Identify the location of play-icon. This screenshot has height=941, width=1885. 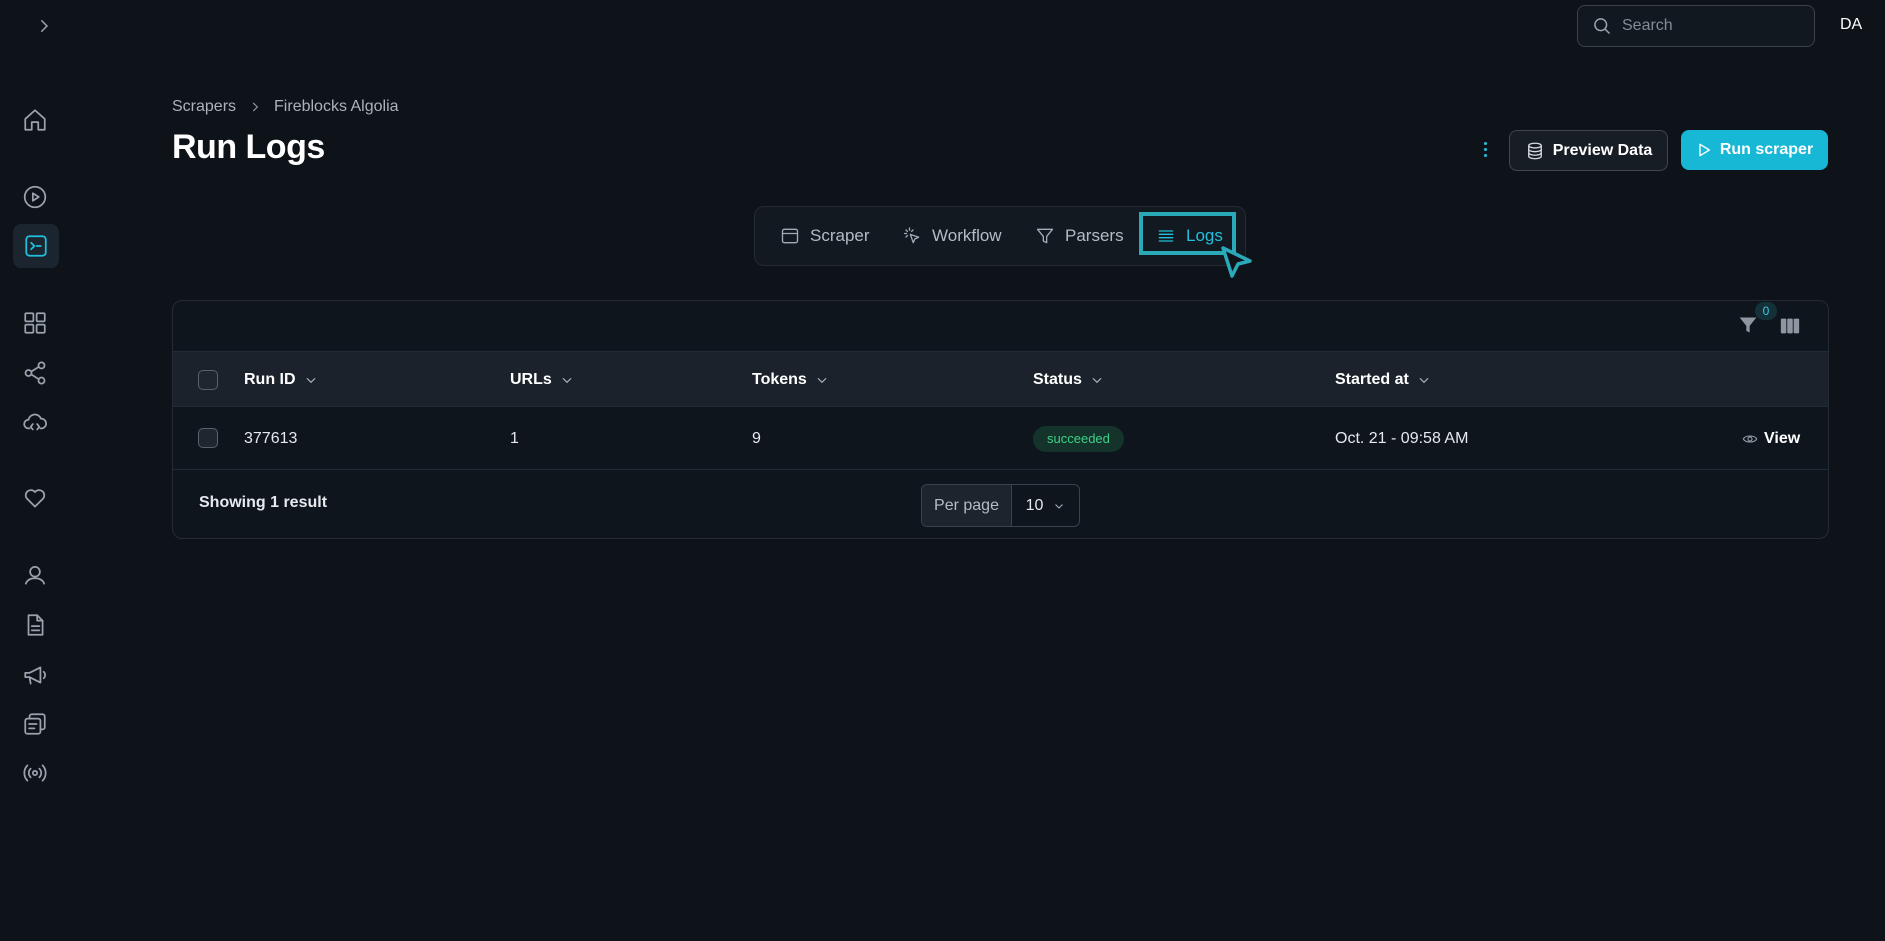
(1704, 150).